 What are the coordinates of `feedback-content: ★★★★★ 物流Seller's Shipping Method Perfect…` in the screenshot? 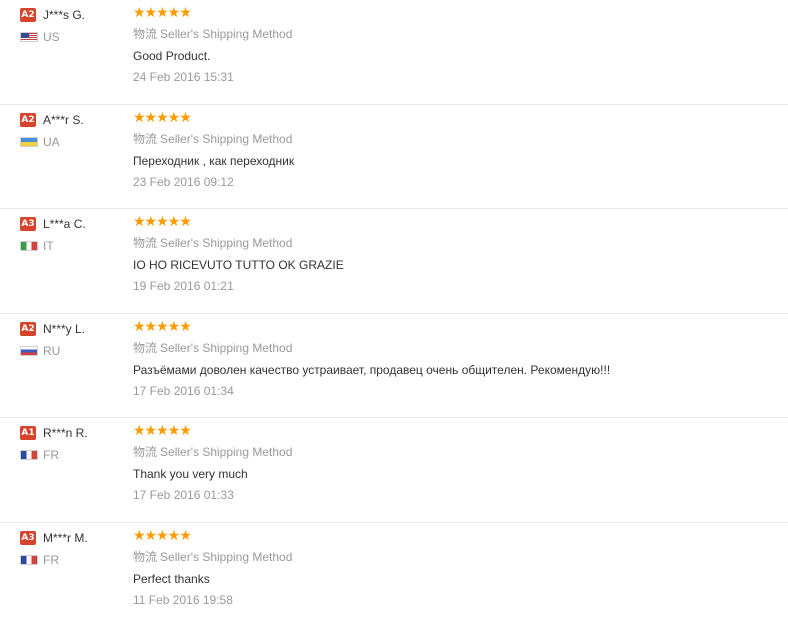 It's located at (453, 568).